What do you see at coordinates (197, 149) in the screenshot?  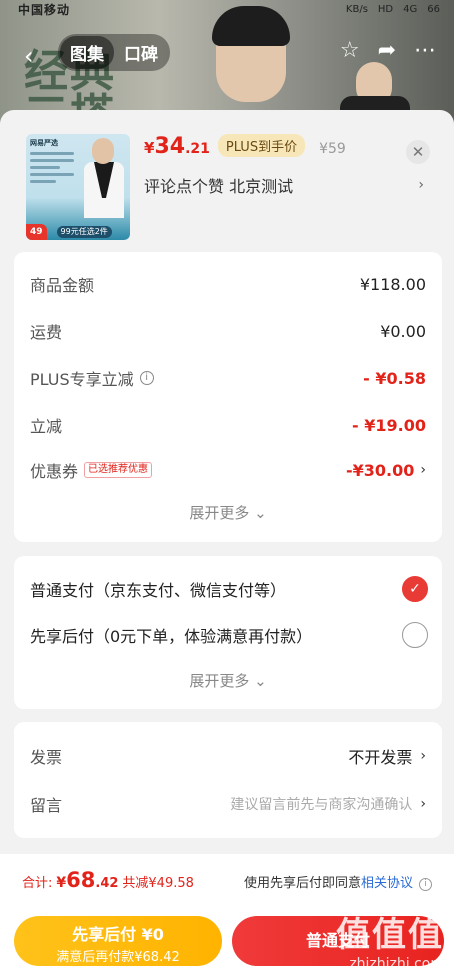 I see `price-decimal: .21` at bounding box center [197, 149].